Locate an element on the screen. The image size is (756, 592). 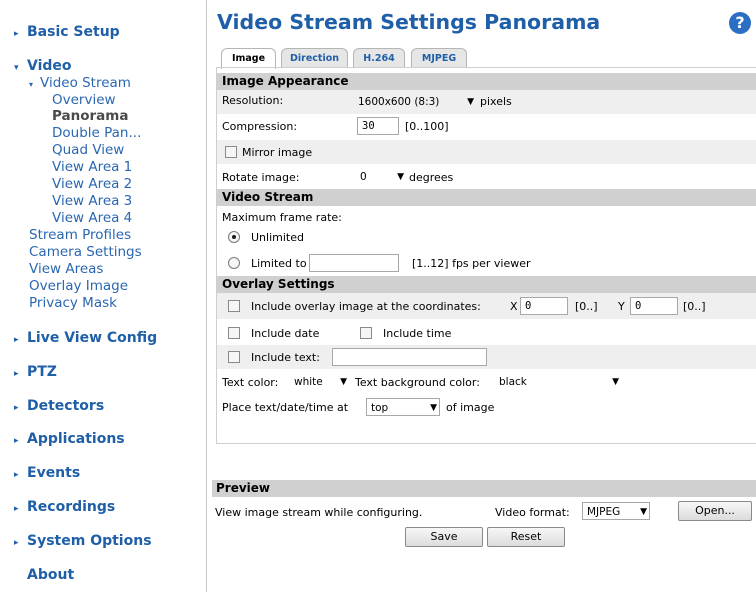
y-coordinate-input: 0 is located at coordinates (654, 306).